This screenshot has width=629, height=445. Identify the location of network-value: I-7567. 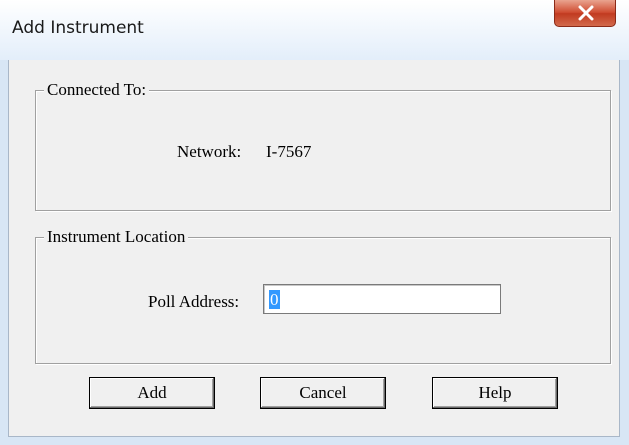
(289, 151).